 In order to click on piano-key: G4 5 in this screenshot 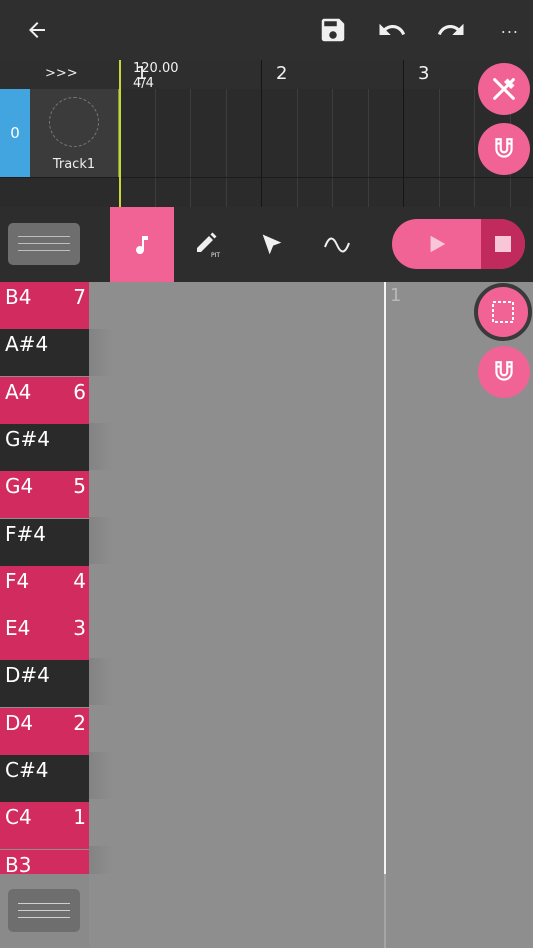, I will do `click(44, 495)`.